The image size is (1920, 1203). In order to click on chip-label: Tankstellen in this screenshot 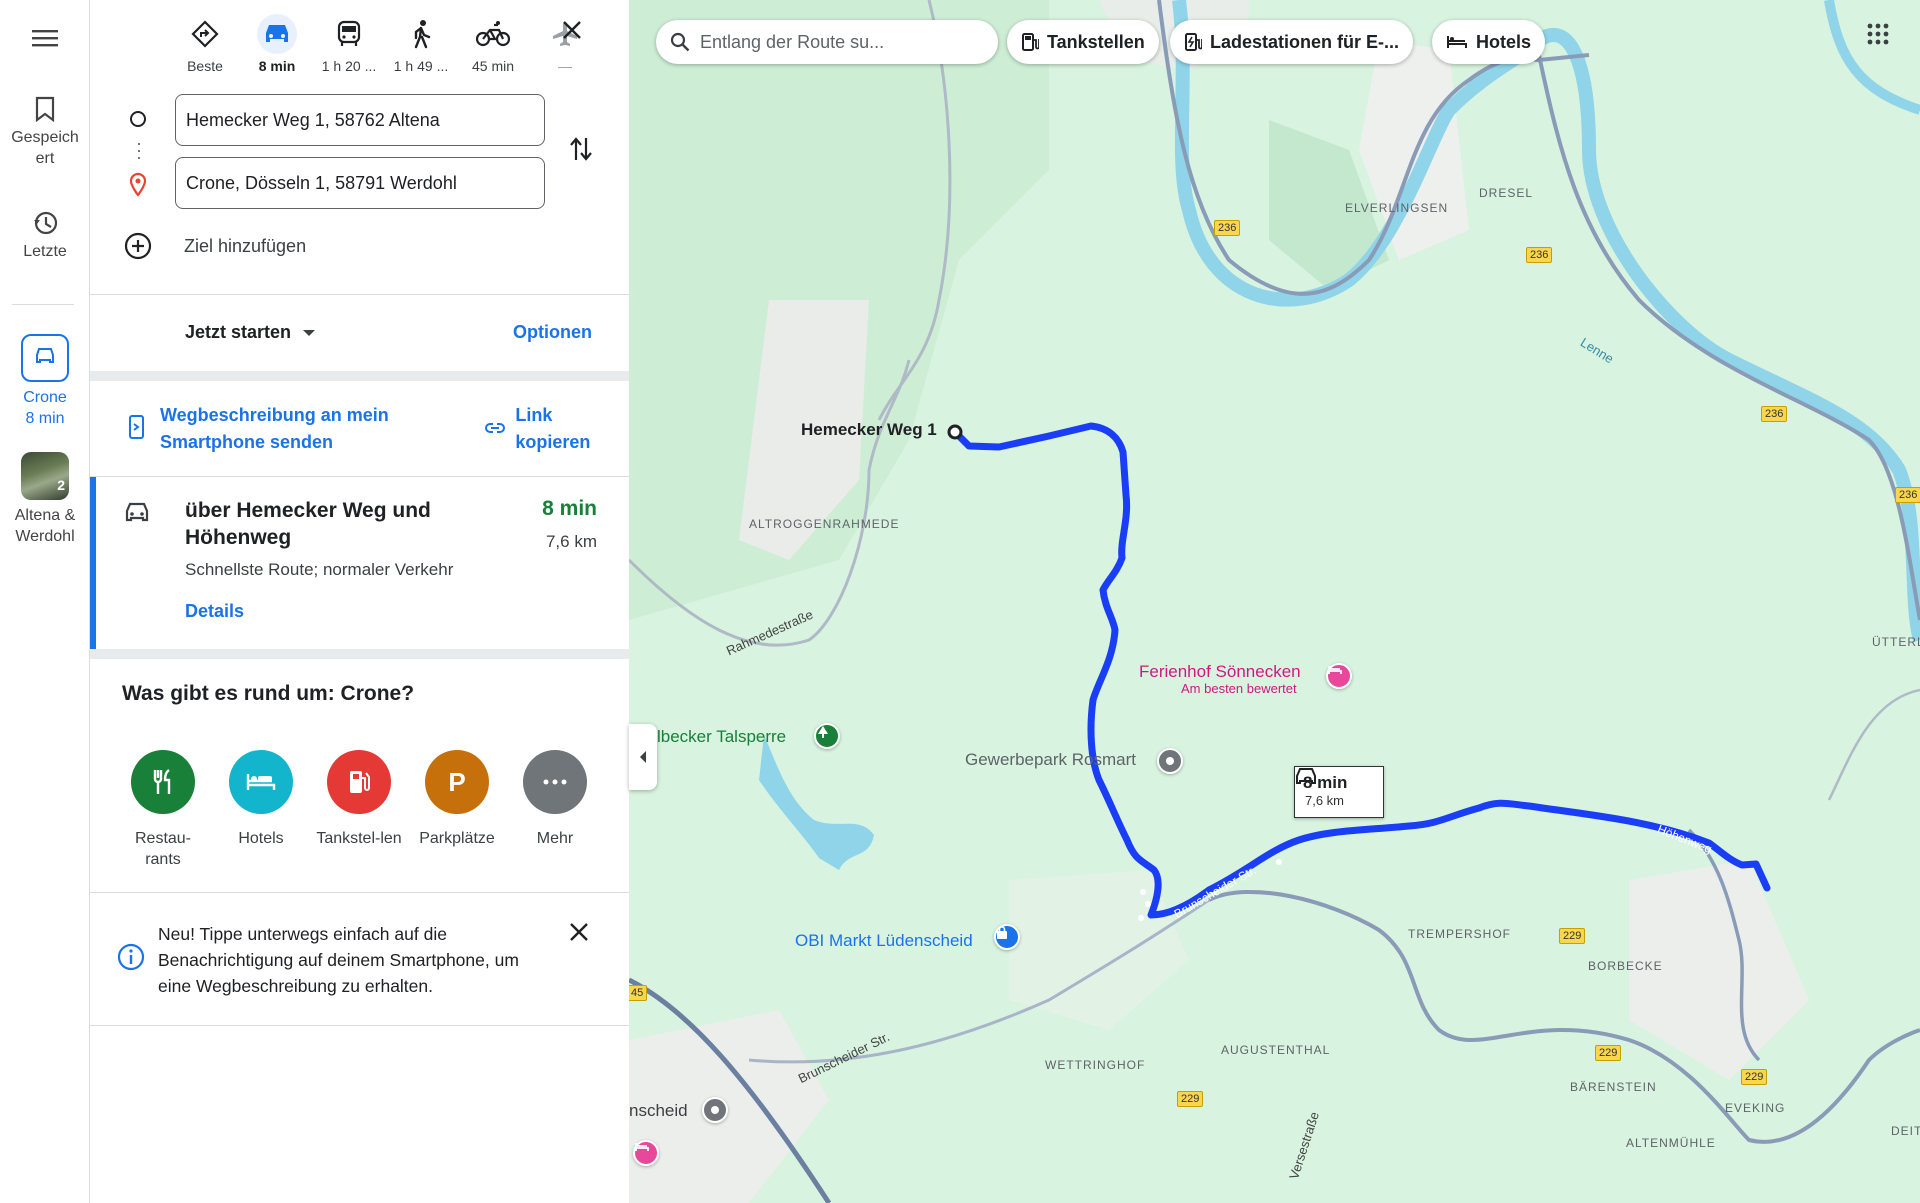, I will do `click(1096, 41)`.